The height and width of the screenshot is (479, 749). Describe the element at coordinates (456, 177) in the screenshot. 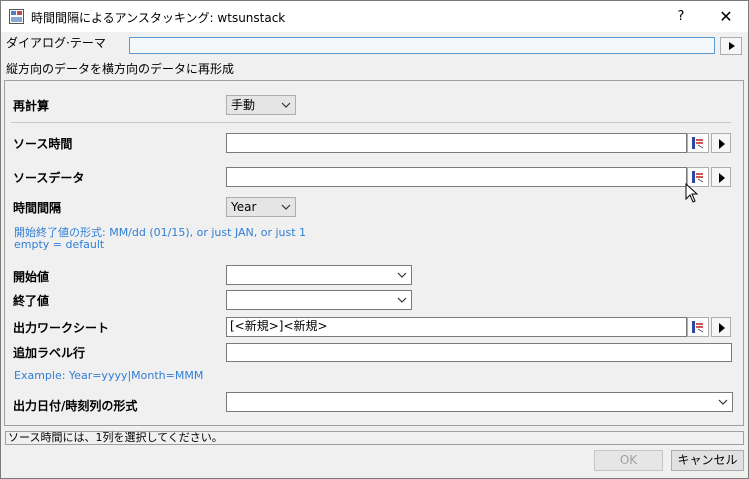

I see `source-data-input` at that location.